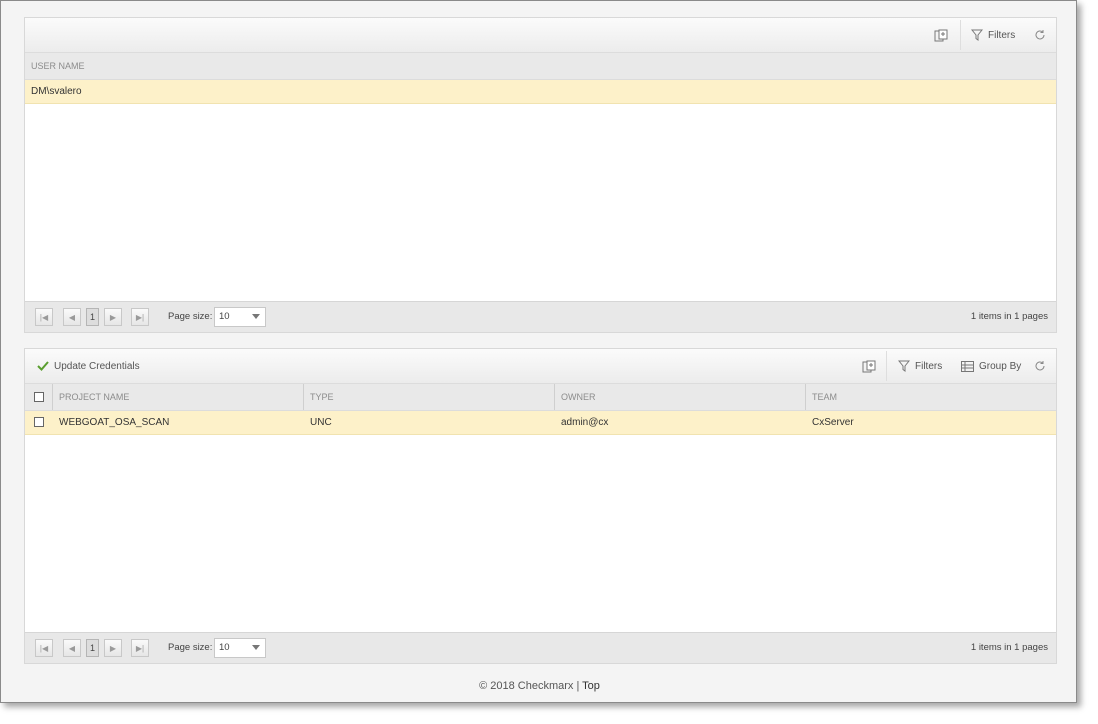  Describe the element at coordinates (585, 422) in the screenshot. I see `cell-owner: admin@cx` at that location.